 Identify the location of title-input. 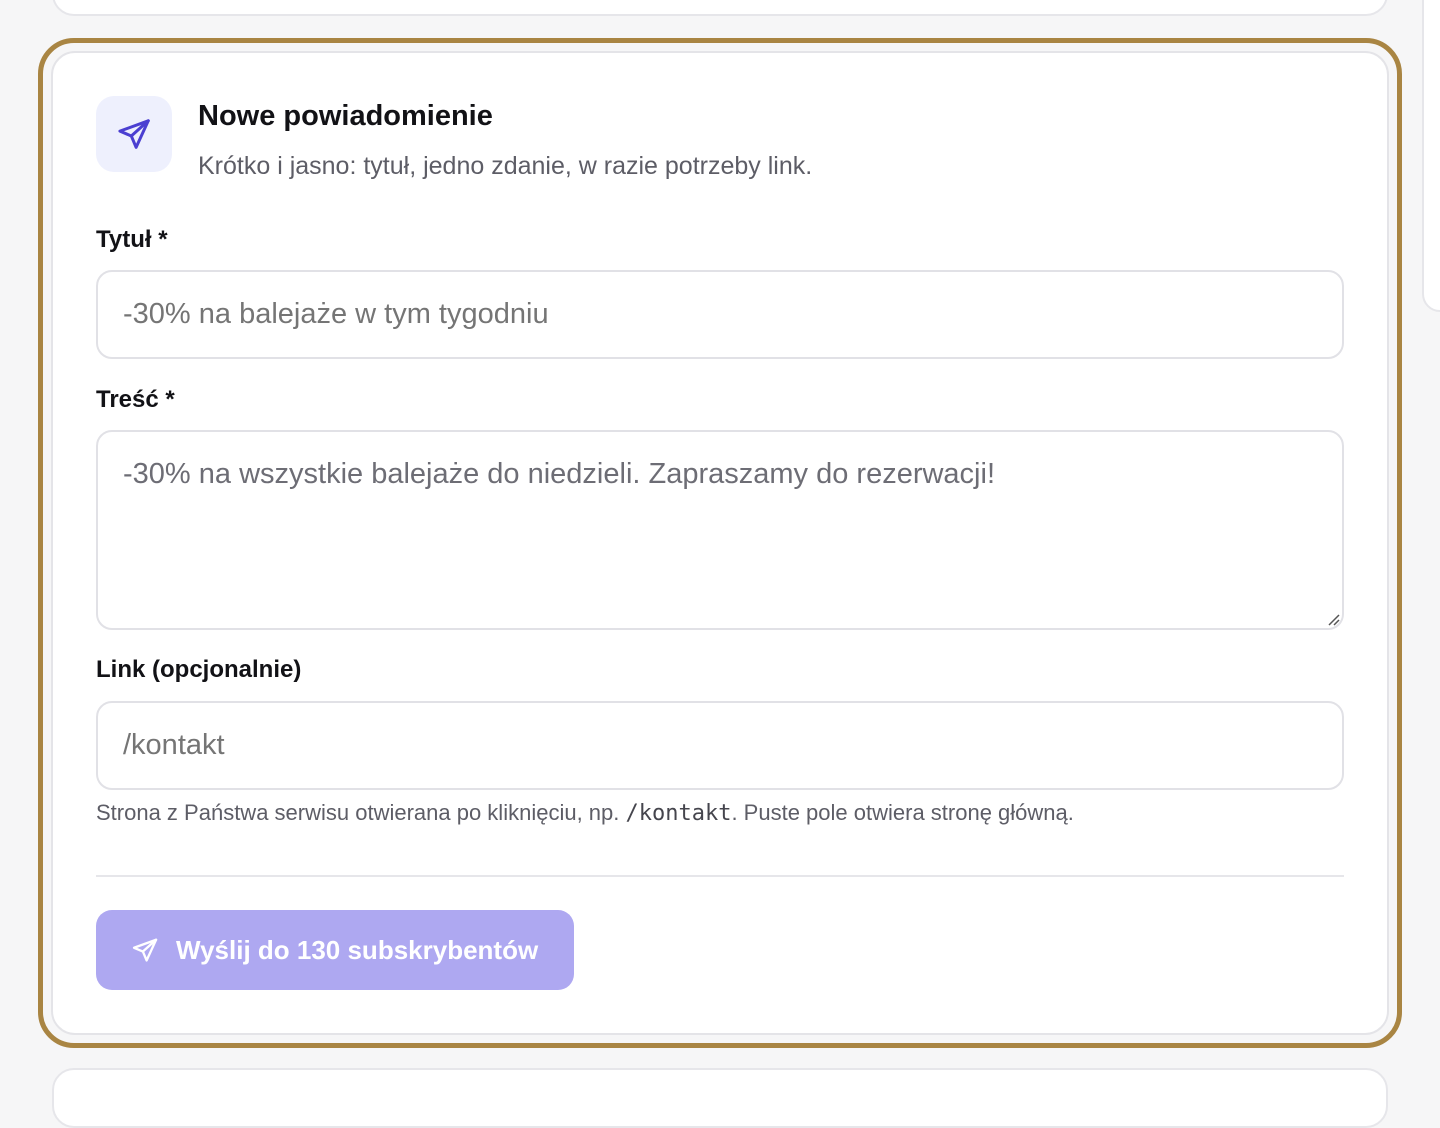
(720, 314).